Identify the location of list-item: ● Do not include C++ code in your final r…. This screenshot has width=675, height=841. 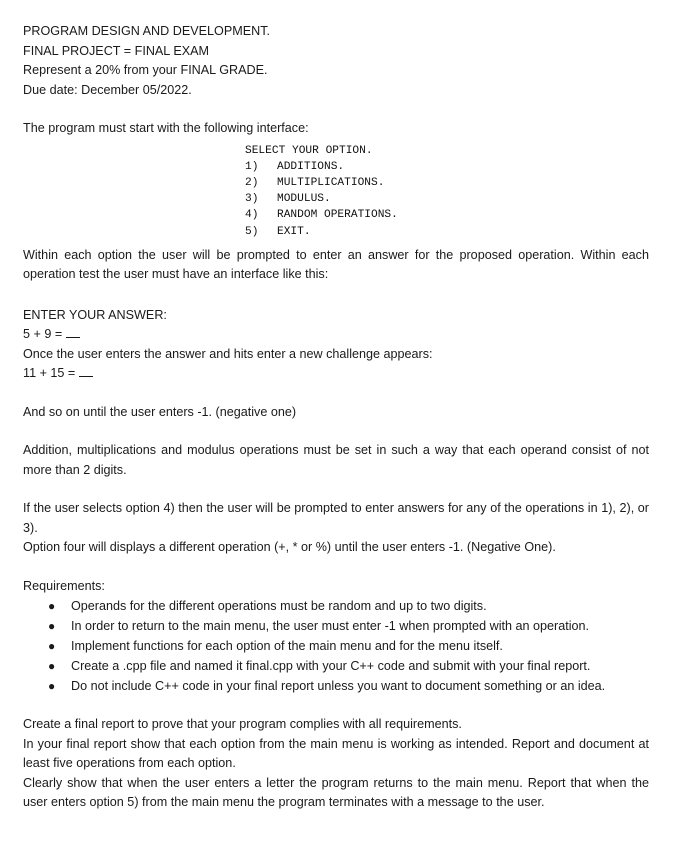
(348, 686).